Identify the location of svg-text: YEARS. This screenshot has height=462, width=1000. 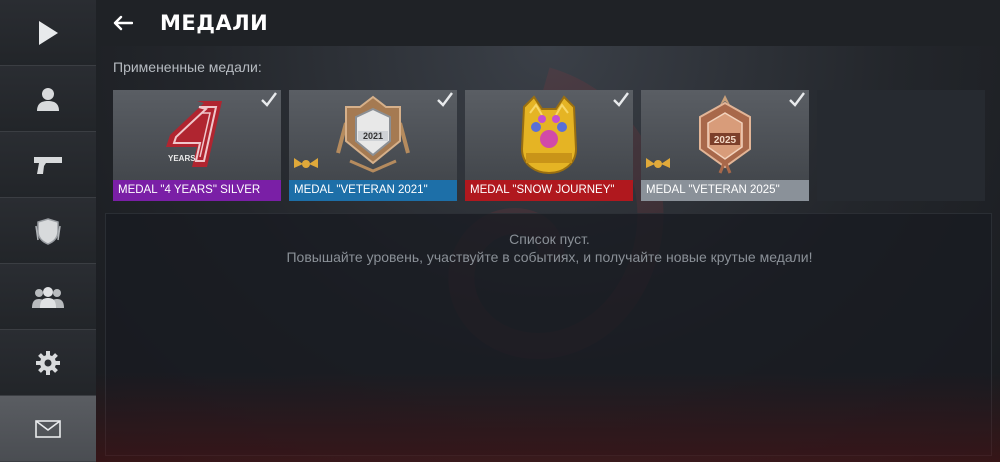
(182, 158).